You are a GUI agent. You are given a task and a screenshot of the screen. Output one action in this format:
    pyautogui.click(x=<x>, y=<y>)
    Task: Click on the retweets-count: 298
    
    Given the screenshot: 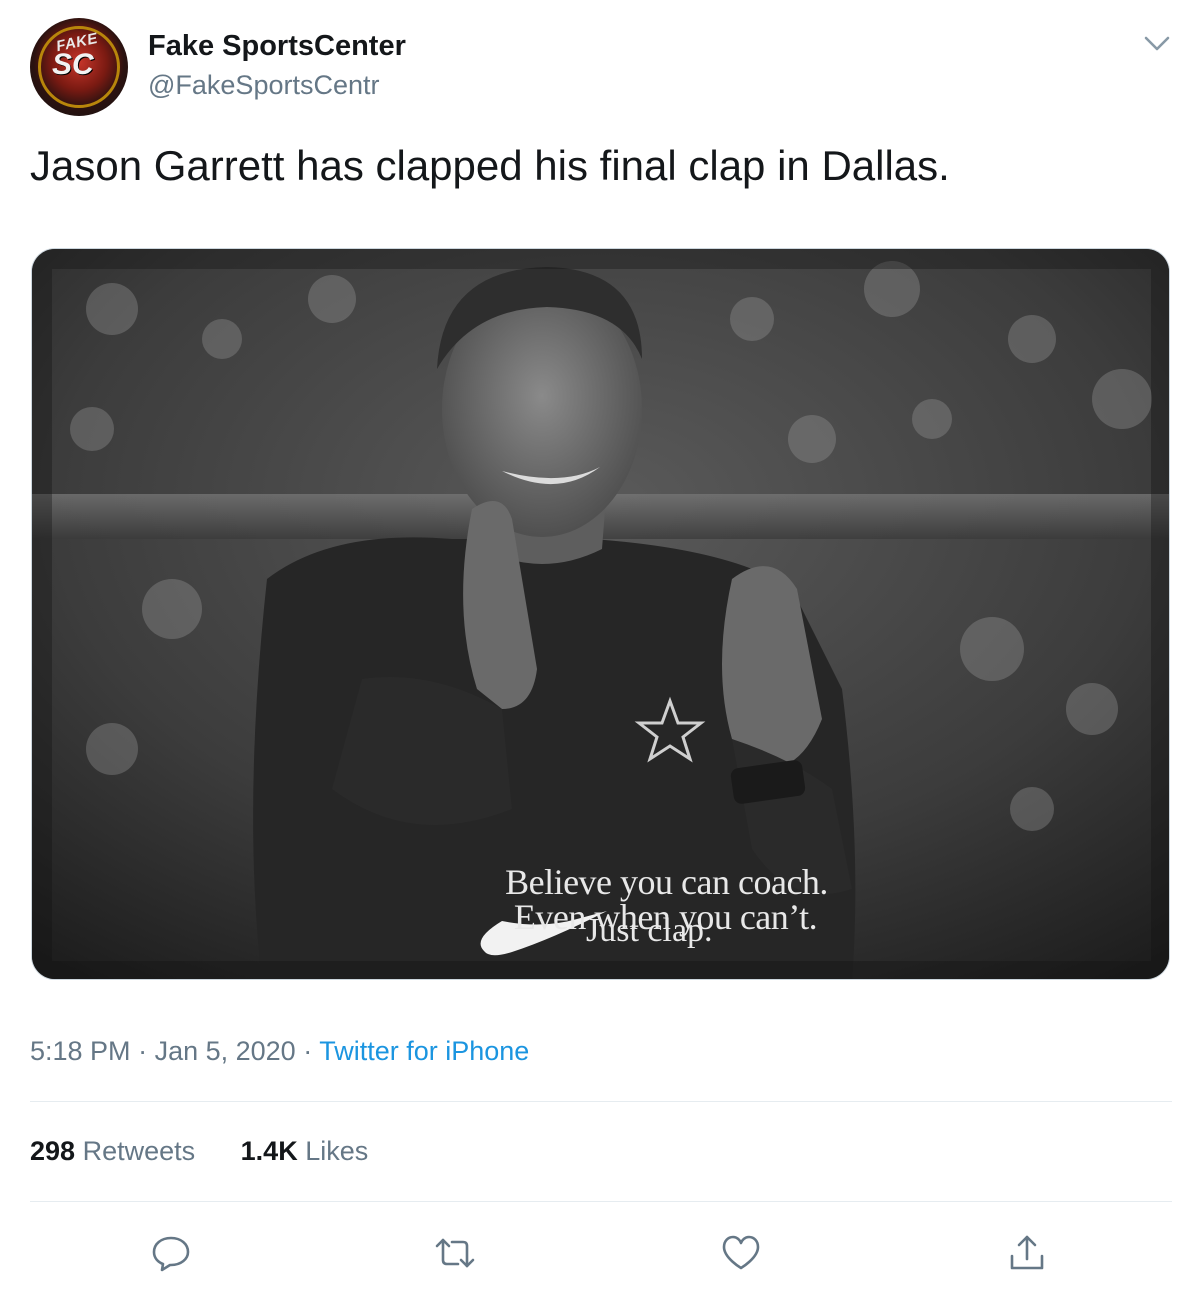 What is the action you would take?
    pyautogui.click(x=53, y=1151)
    